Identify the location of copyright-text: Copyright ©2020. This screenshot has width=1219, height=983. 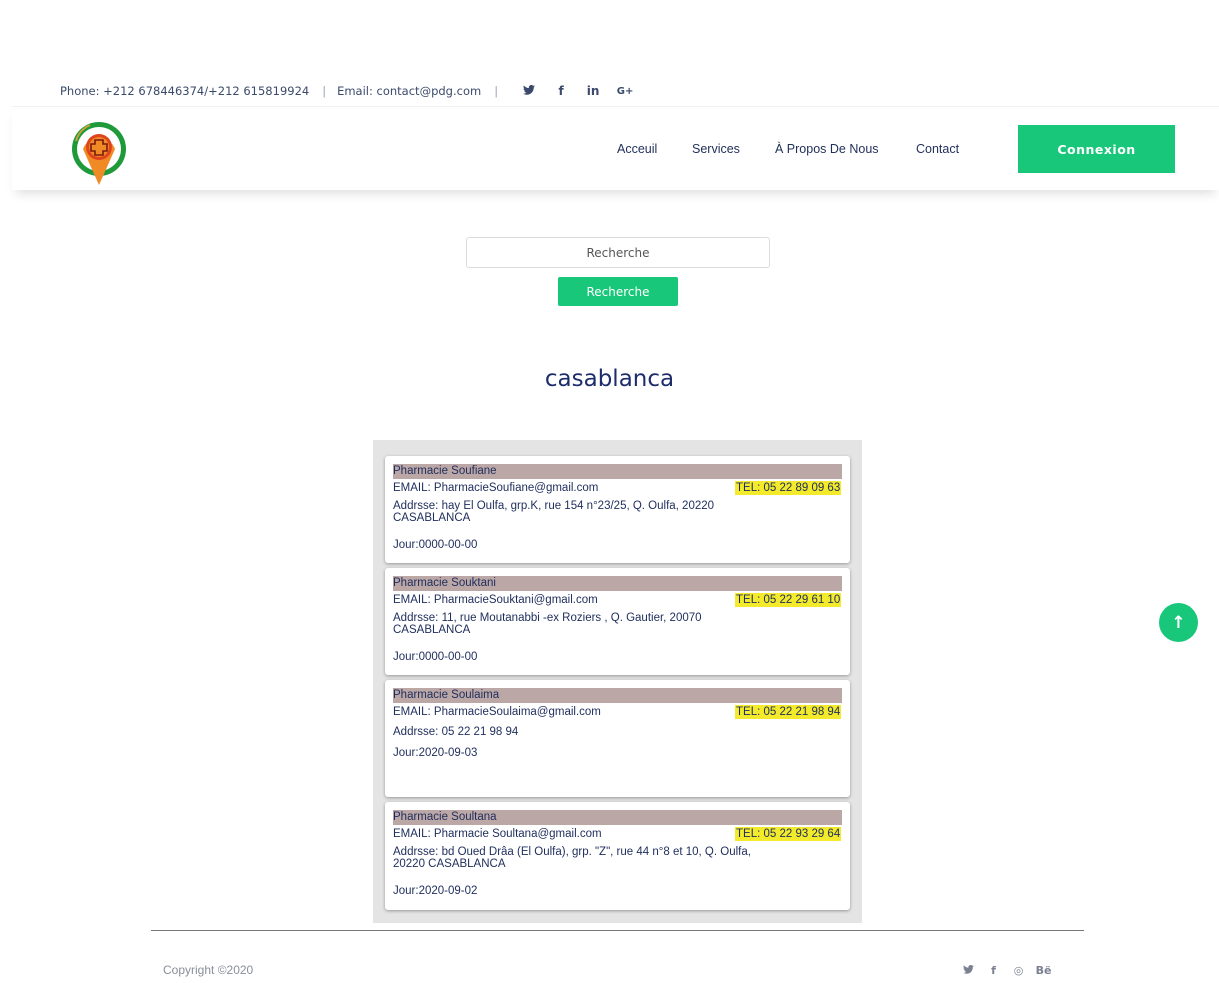
(208, 970).